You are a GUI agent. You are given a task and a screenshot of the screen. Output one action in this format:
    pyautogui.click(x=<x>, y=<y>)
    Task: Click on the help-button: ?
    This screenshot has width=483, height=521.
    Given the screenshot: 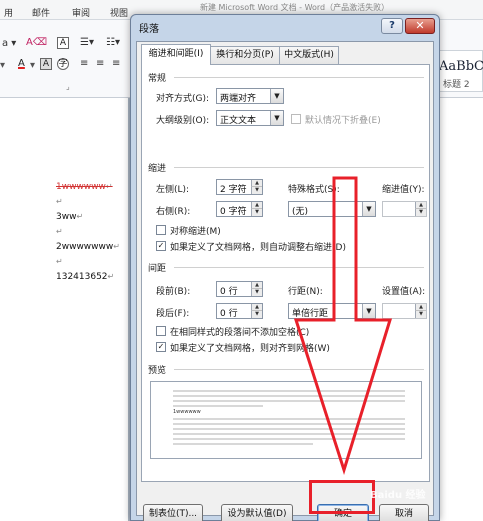 What is the action you would take?
    pyautogui.click(x=392, y=26)
    